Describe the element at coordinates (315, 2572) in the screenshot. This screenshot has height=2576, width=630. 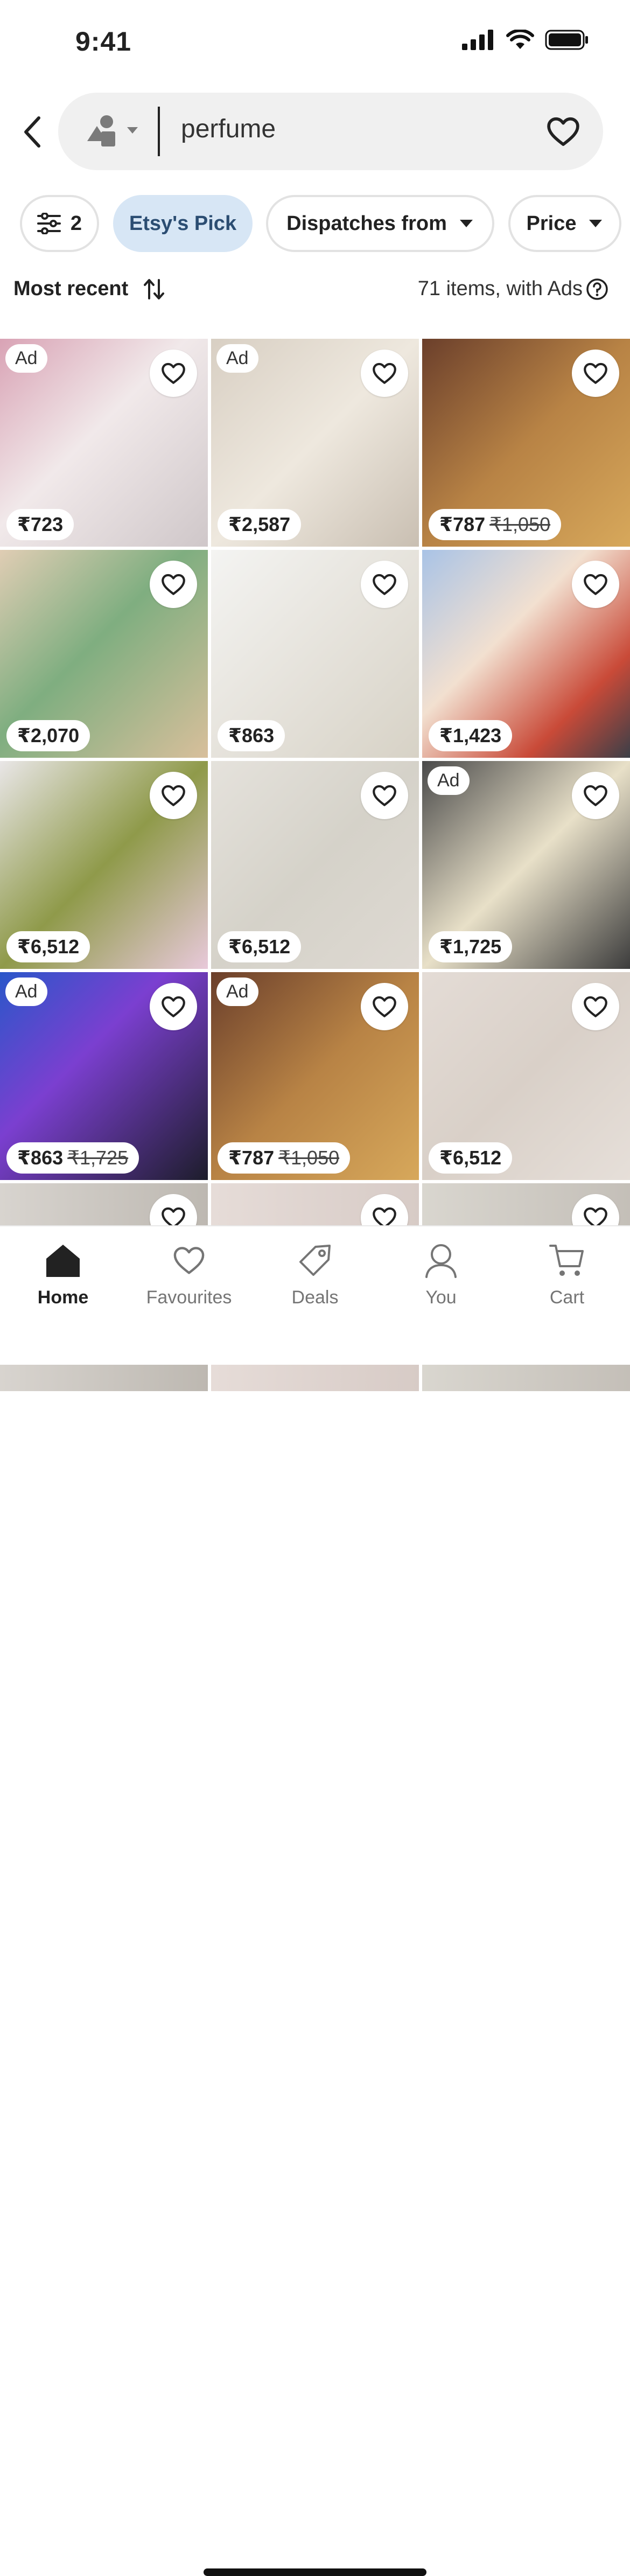
I see `home-indicator` at that location.